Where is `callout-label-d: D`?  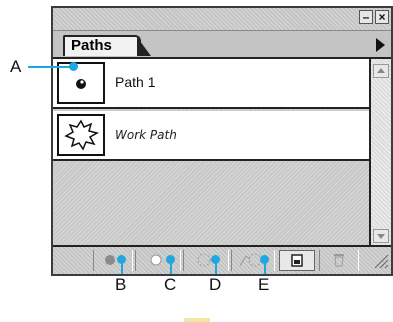
callout-label-d: D is located at coordinates (215, 284).